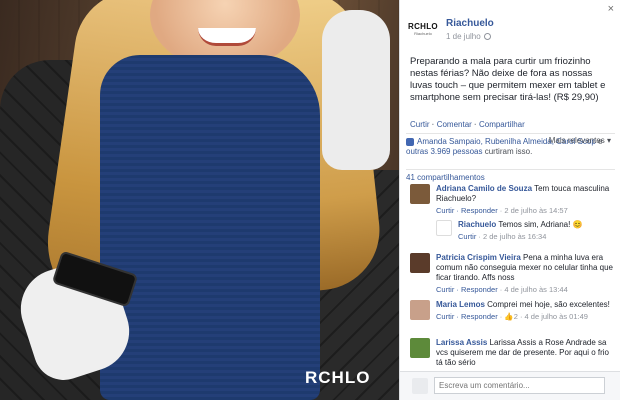 The height and width of the screenshot is (400, 620). Describe the element at coordinates (356, 90) in the screenshot. I see `photo-glove-right` at that location.